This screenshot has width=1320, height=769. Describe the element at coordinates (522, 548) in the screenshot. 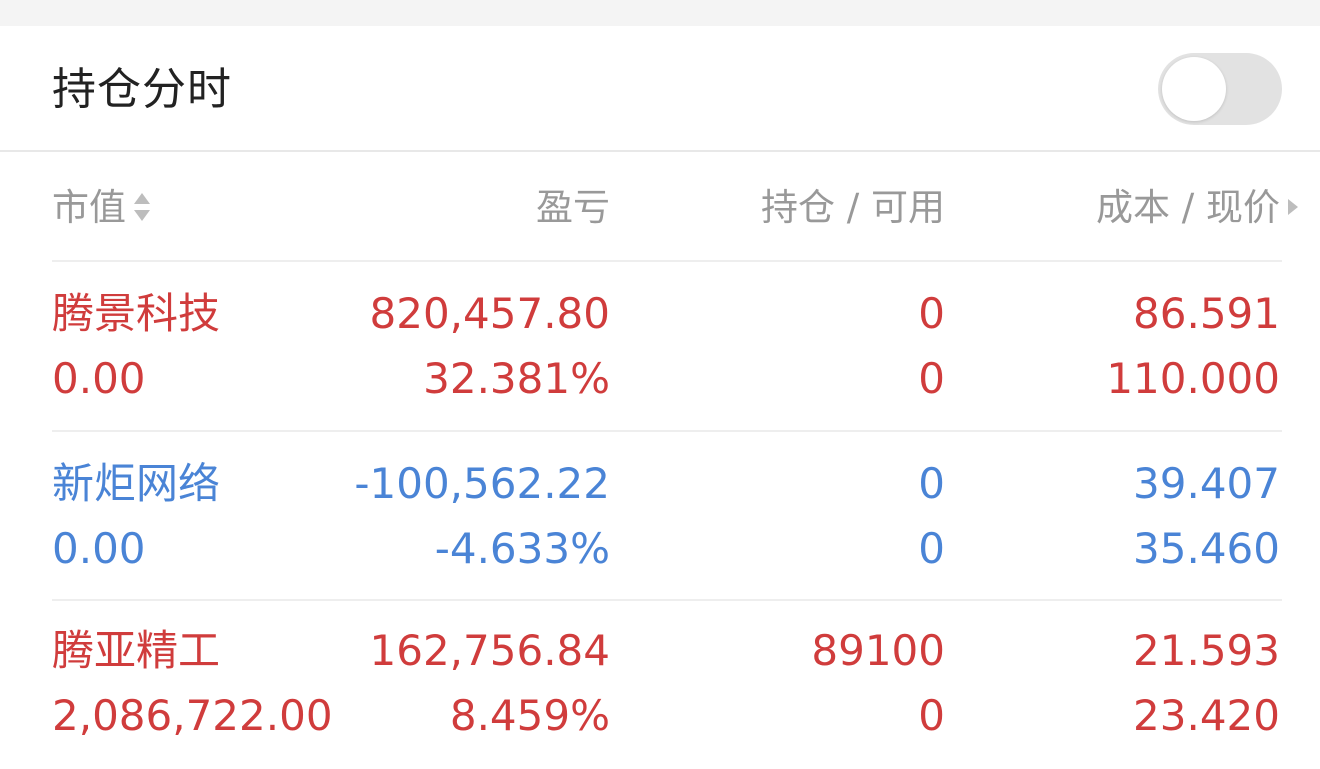

I see `profit-percent: -4.633%` at that location.